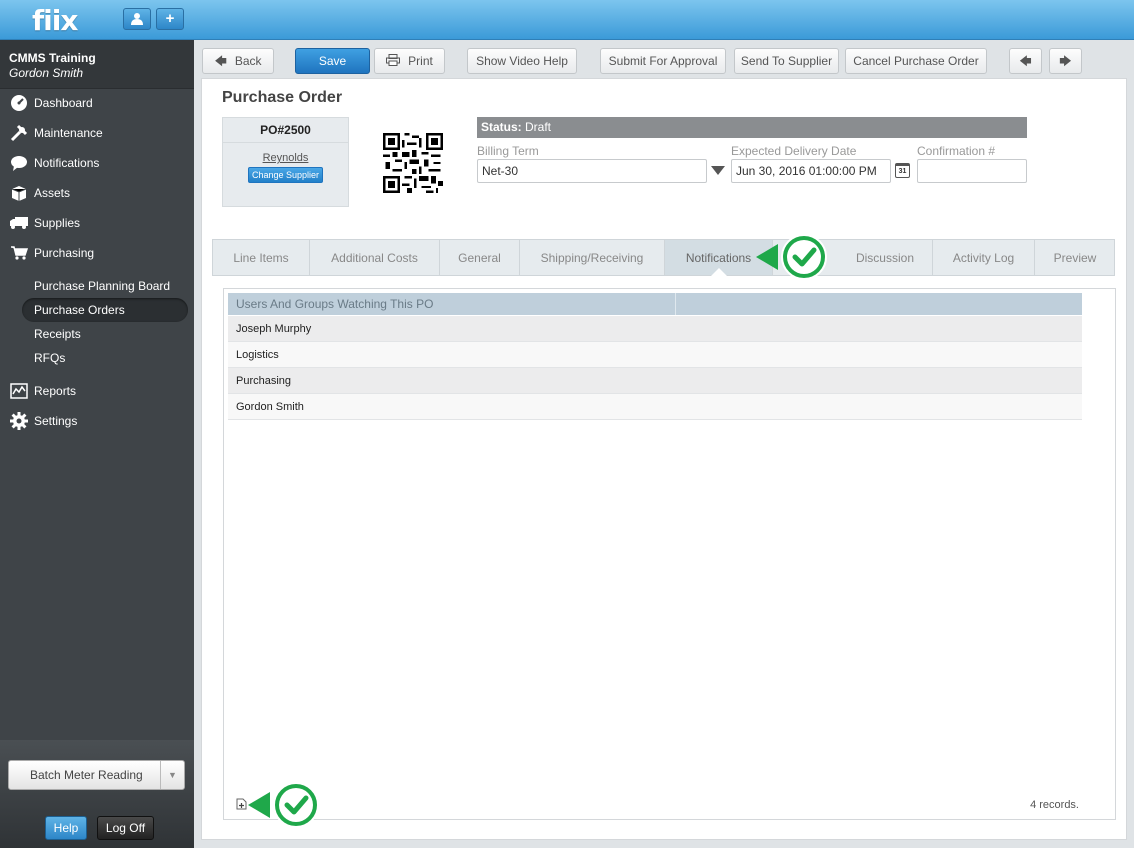 The height and width of the screenshot is (848, 1134). I want to click on print-button: Print, so click(409, 61).